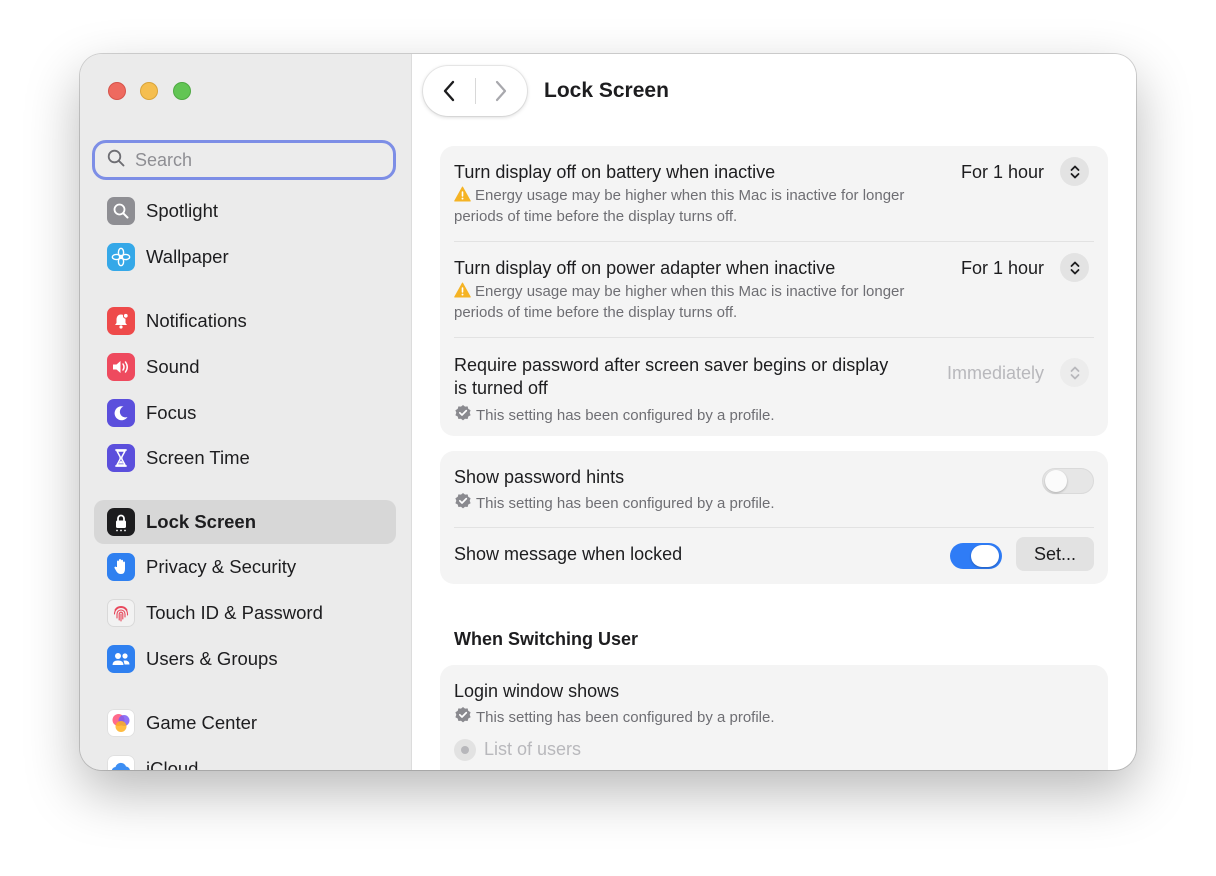 The height and width of the screenshot is (876, 1216). I want to click on sidebar-item-screen-time: Screen Time, so click(245, 458).